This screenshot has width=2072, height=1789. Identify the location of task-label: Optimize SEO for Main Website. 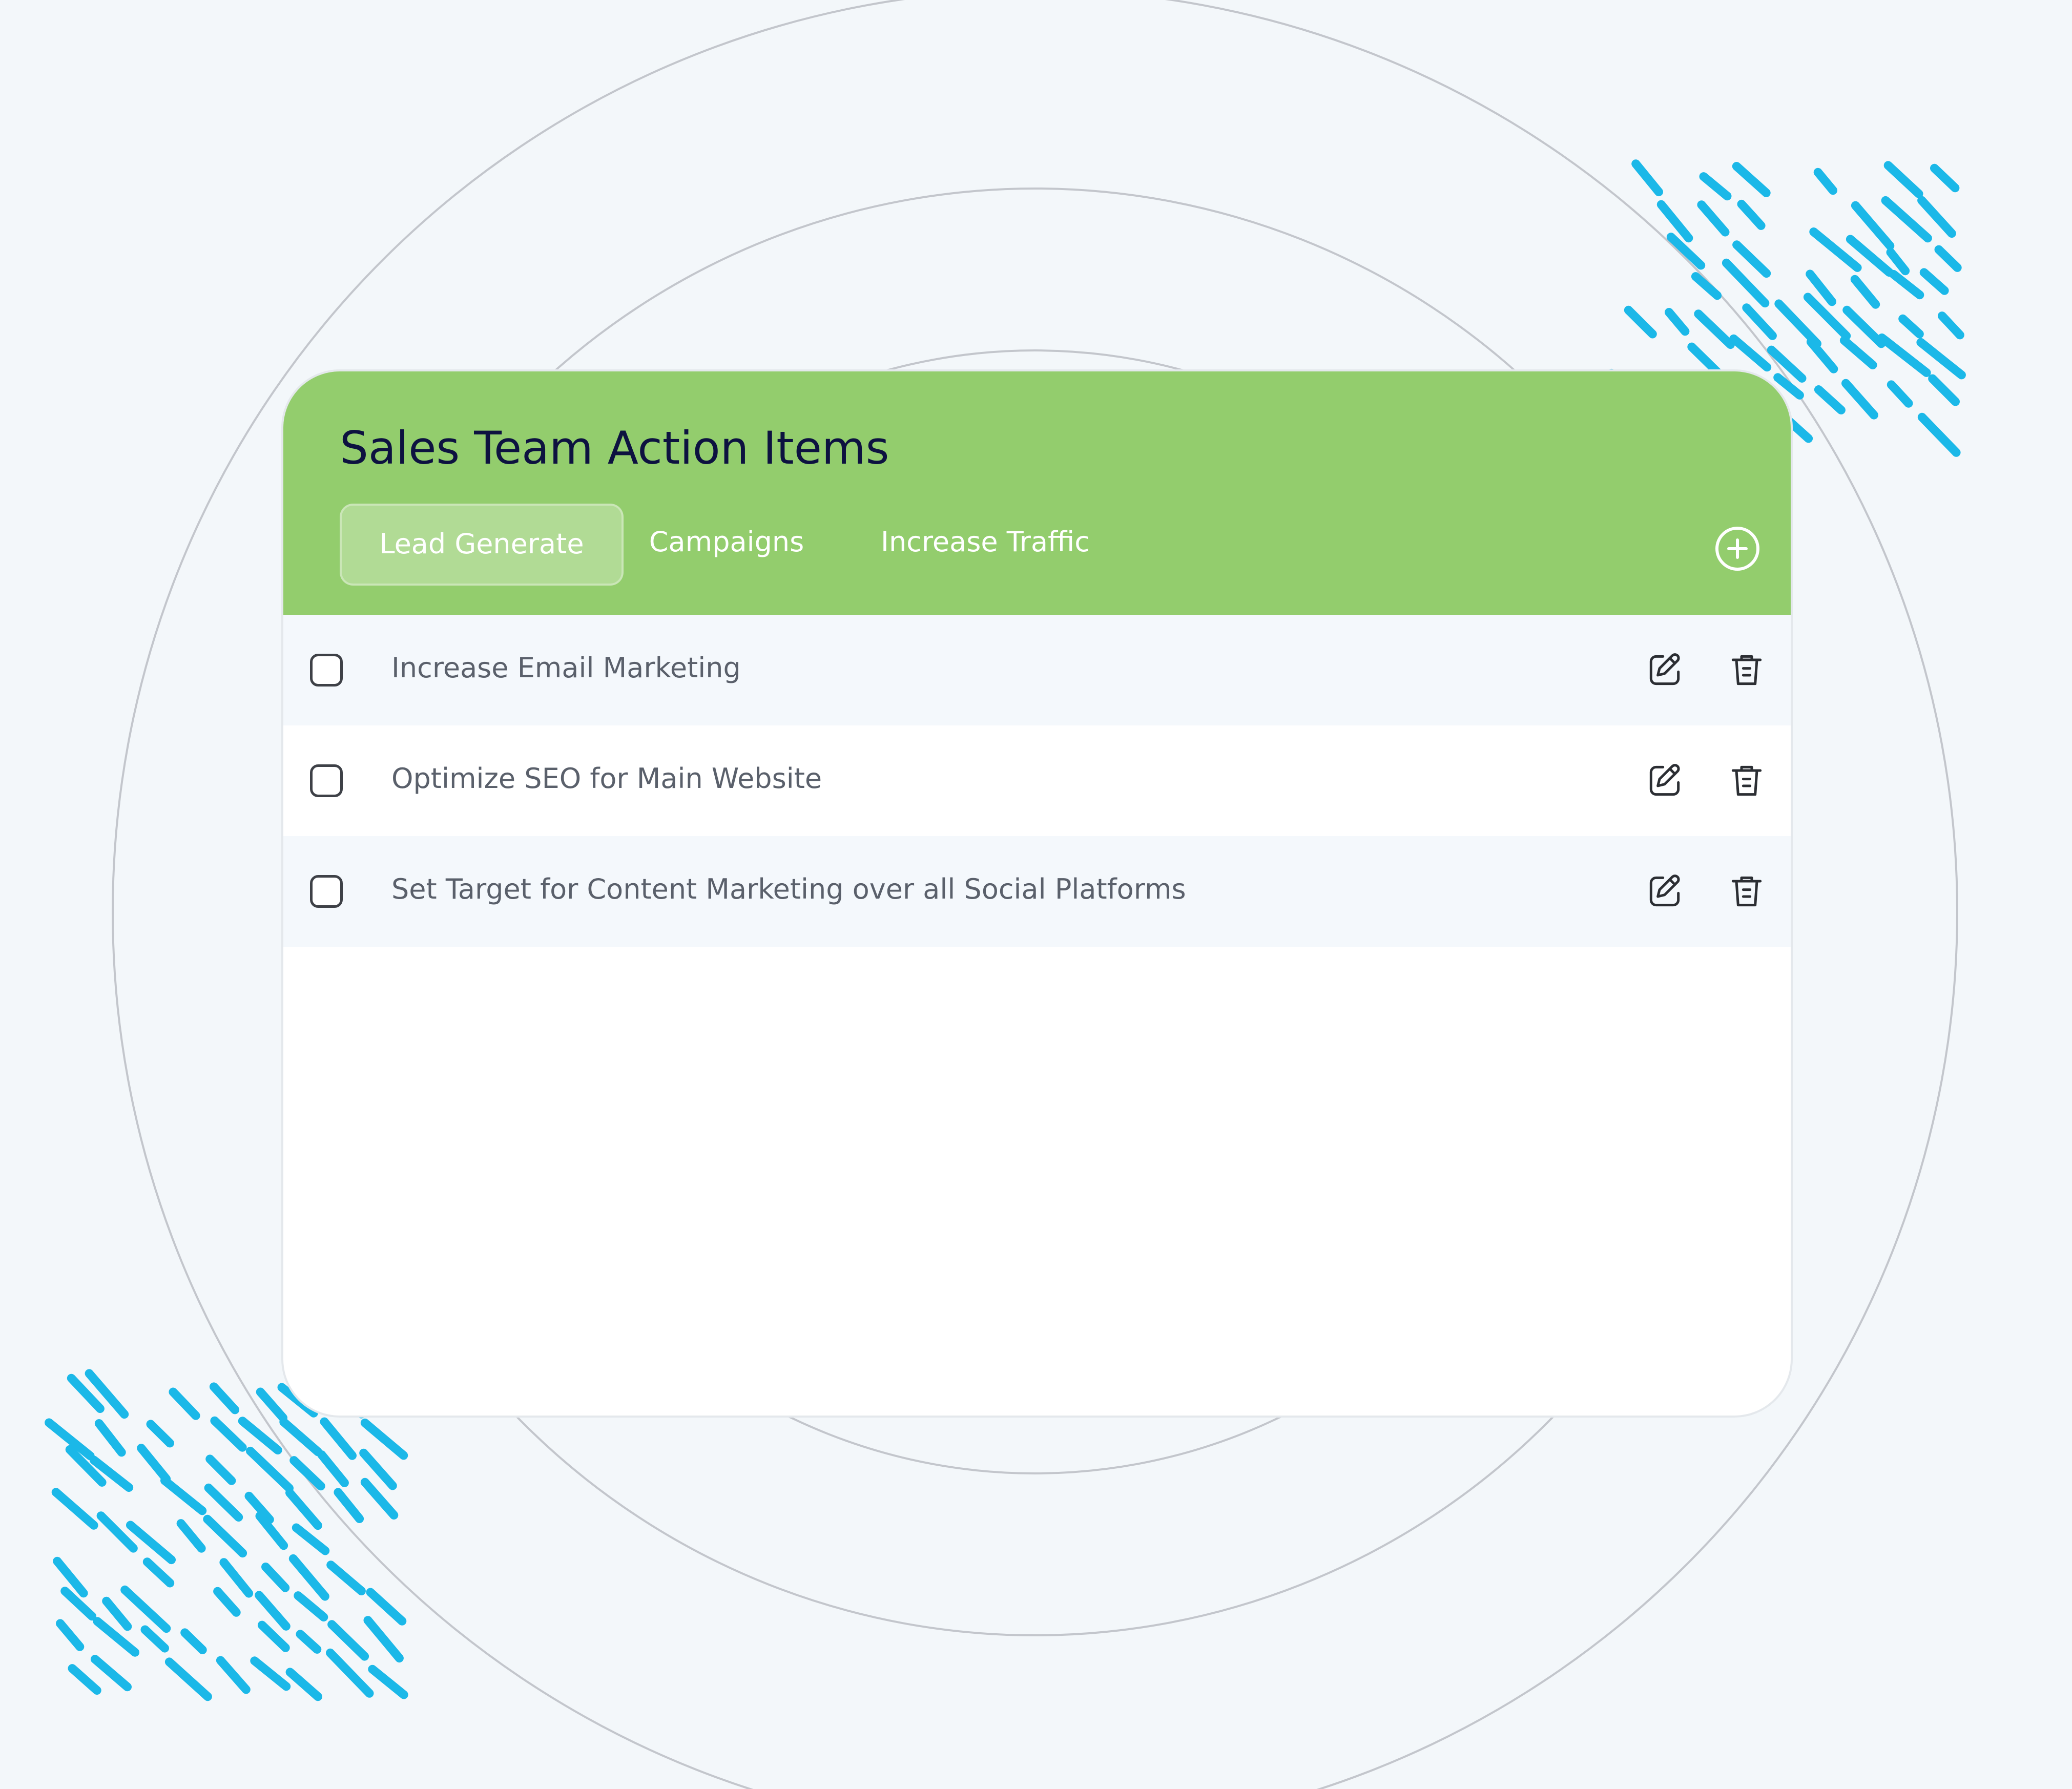
(606, 778).